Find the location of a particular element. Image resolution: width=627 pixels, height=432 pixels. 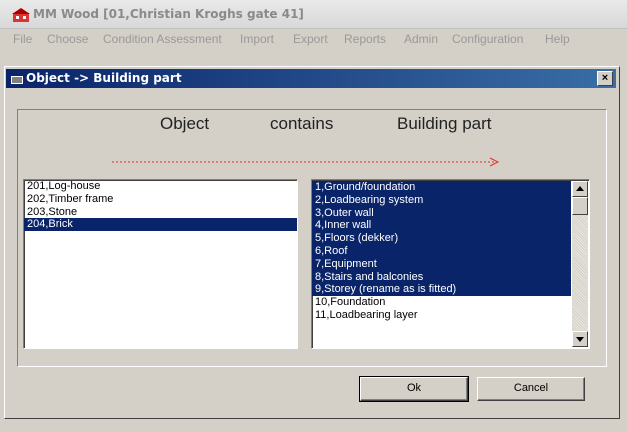

scroll-up-button is located at coordinates (580, 189).